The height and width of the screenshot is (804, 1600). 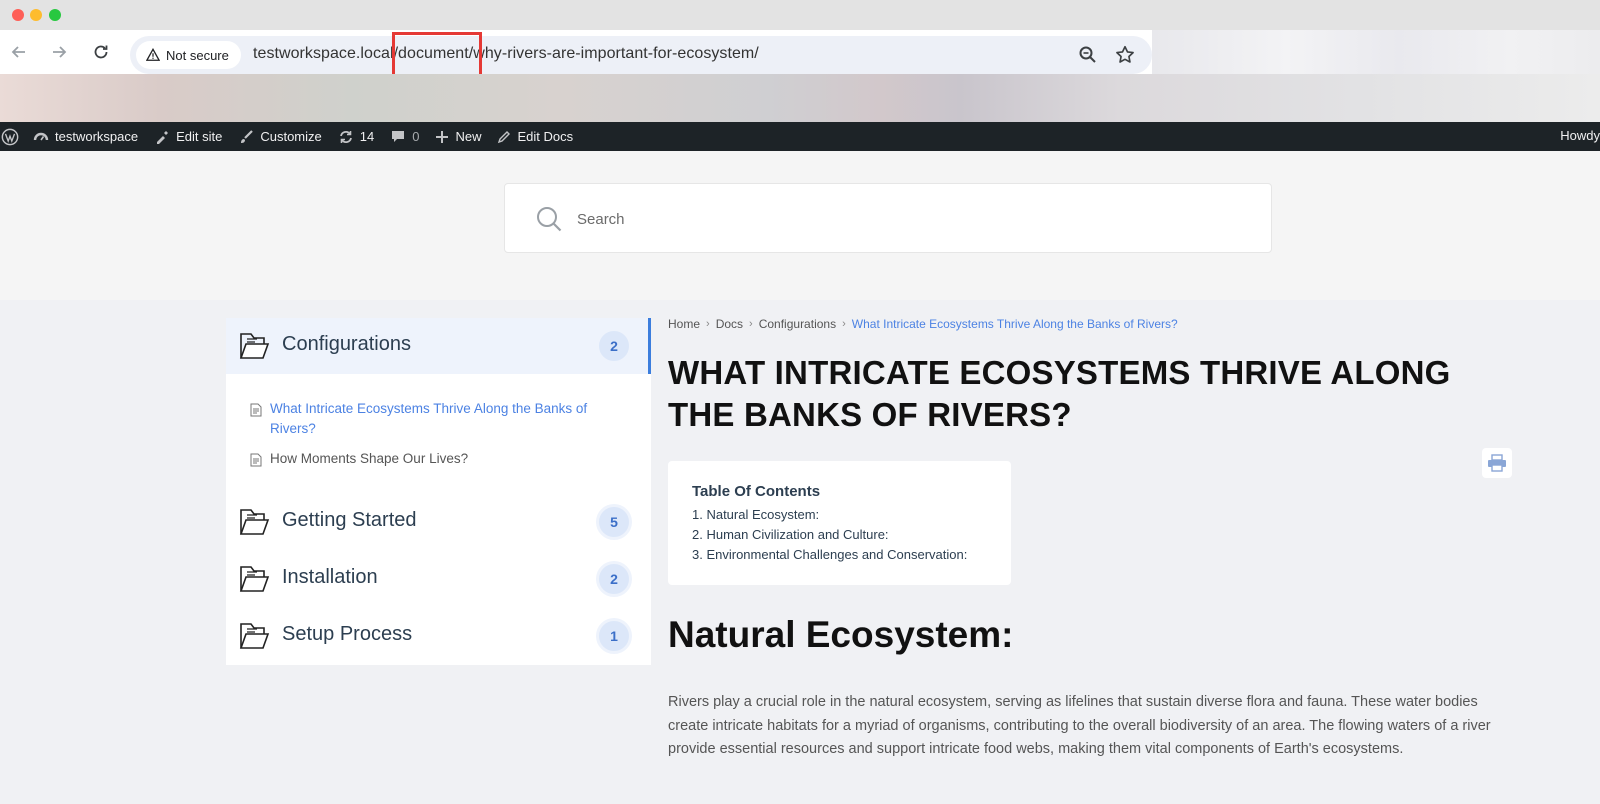 I want to click on print-button, so click(x=1497, y=463).